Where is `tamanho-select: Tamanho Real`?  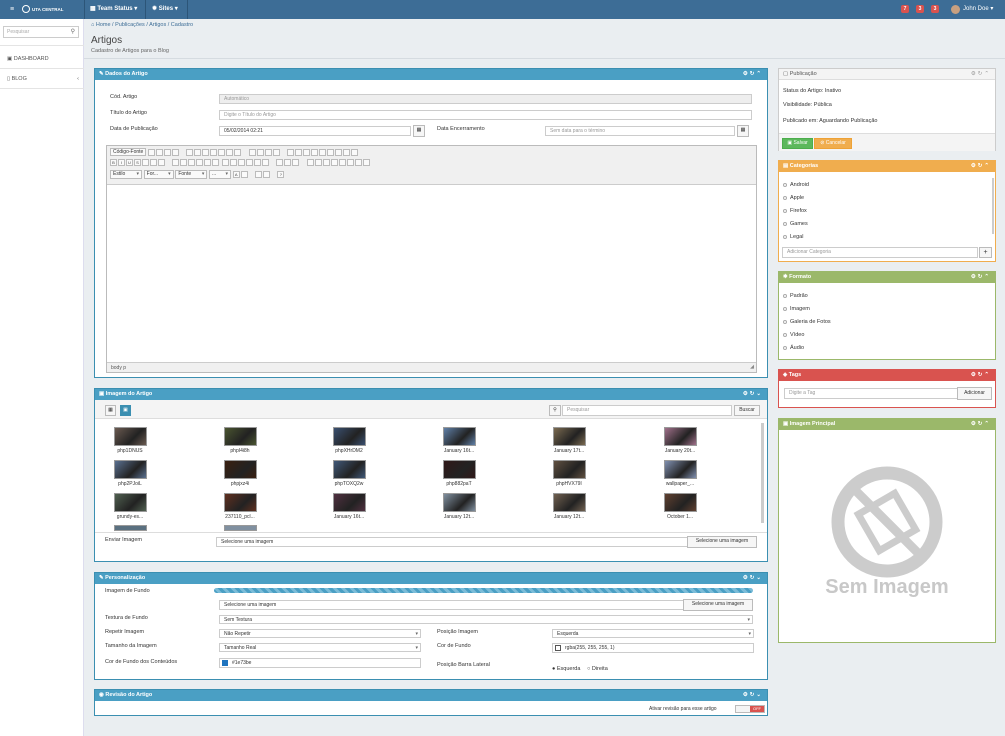 tamanho-select: Tamanho Real is located at coordinates (320, 647).